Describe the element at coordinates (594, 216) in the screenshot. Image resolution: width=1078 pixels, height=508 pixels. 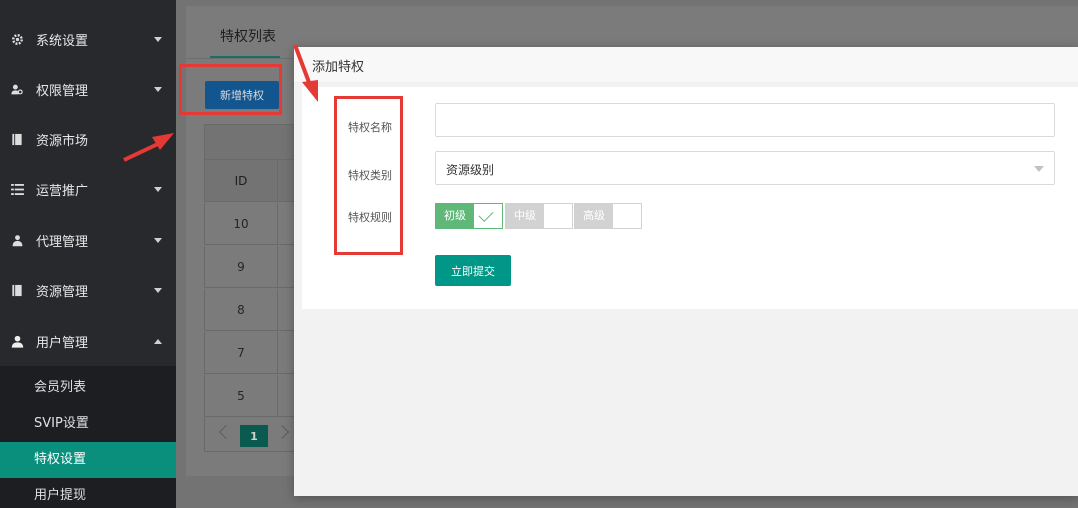
I see `checkbox-label: 高级` at that location.